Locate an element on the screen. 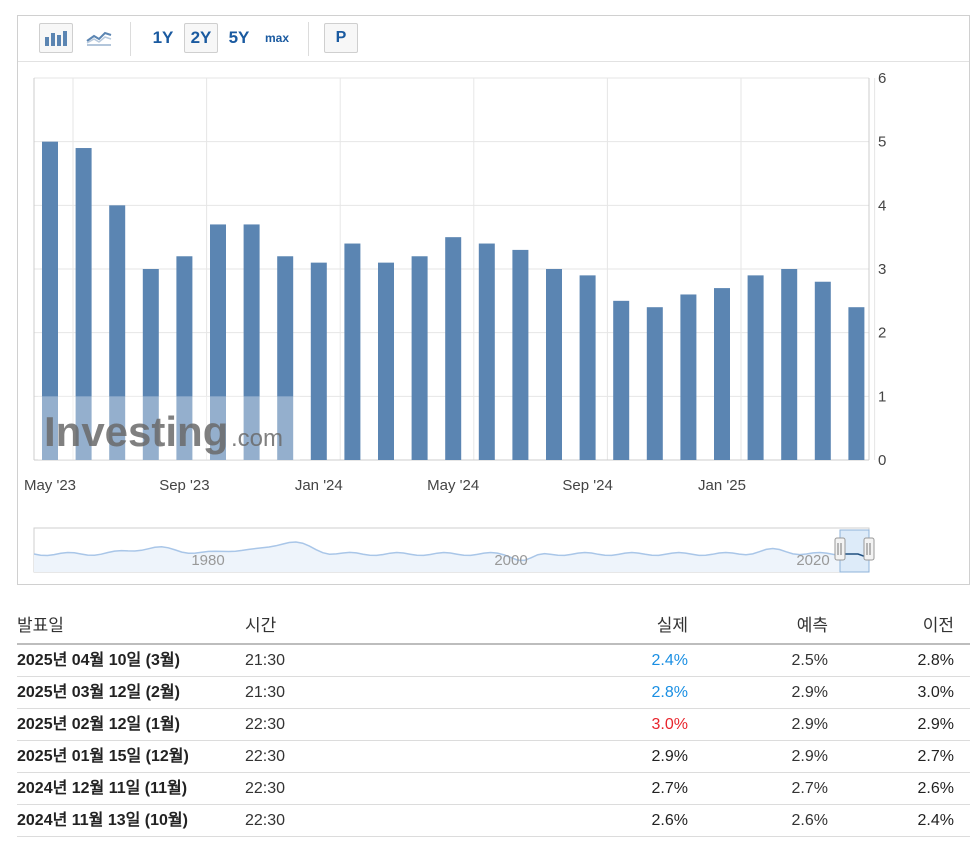  previous-value: 2.4% is located at coordinates (935, 820).